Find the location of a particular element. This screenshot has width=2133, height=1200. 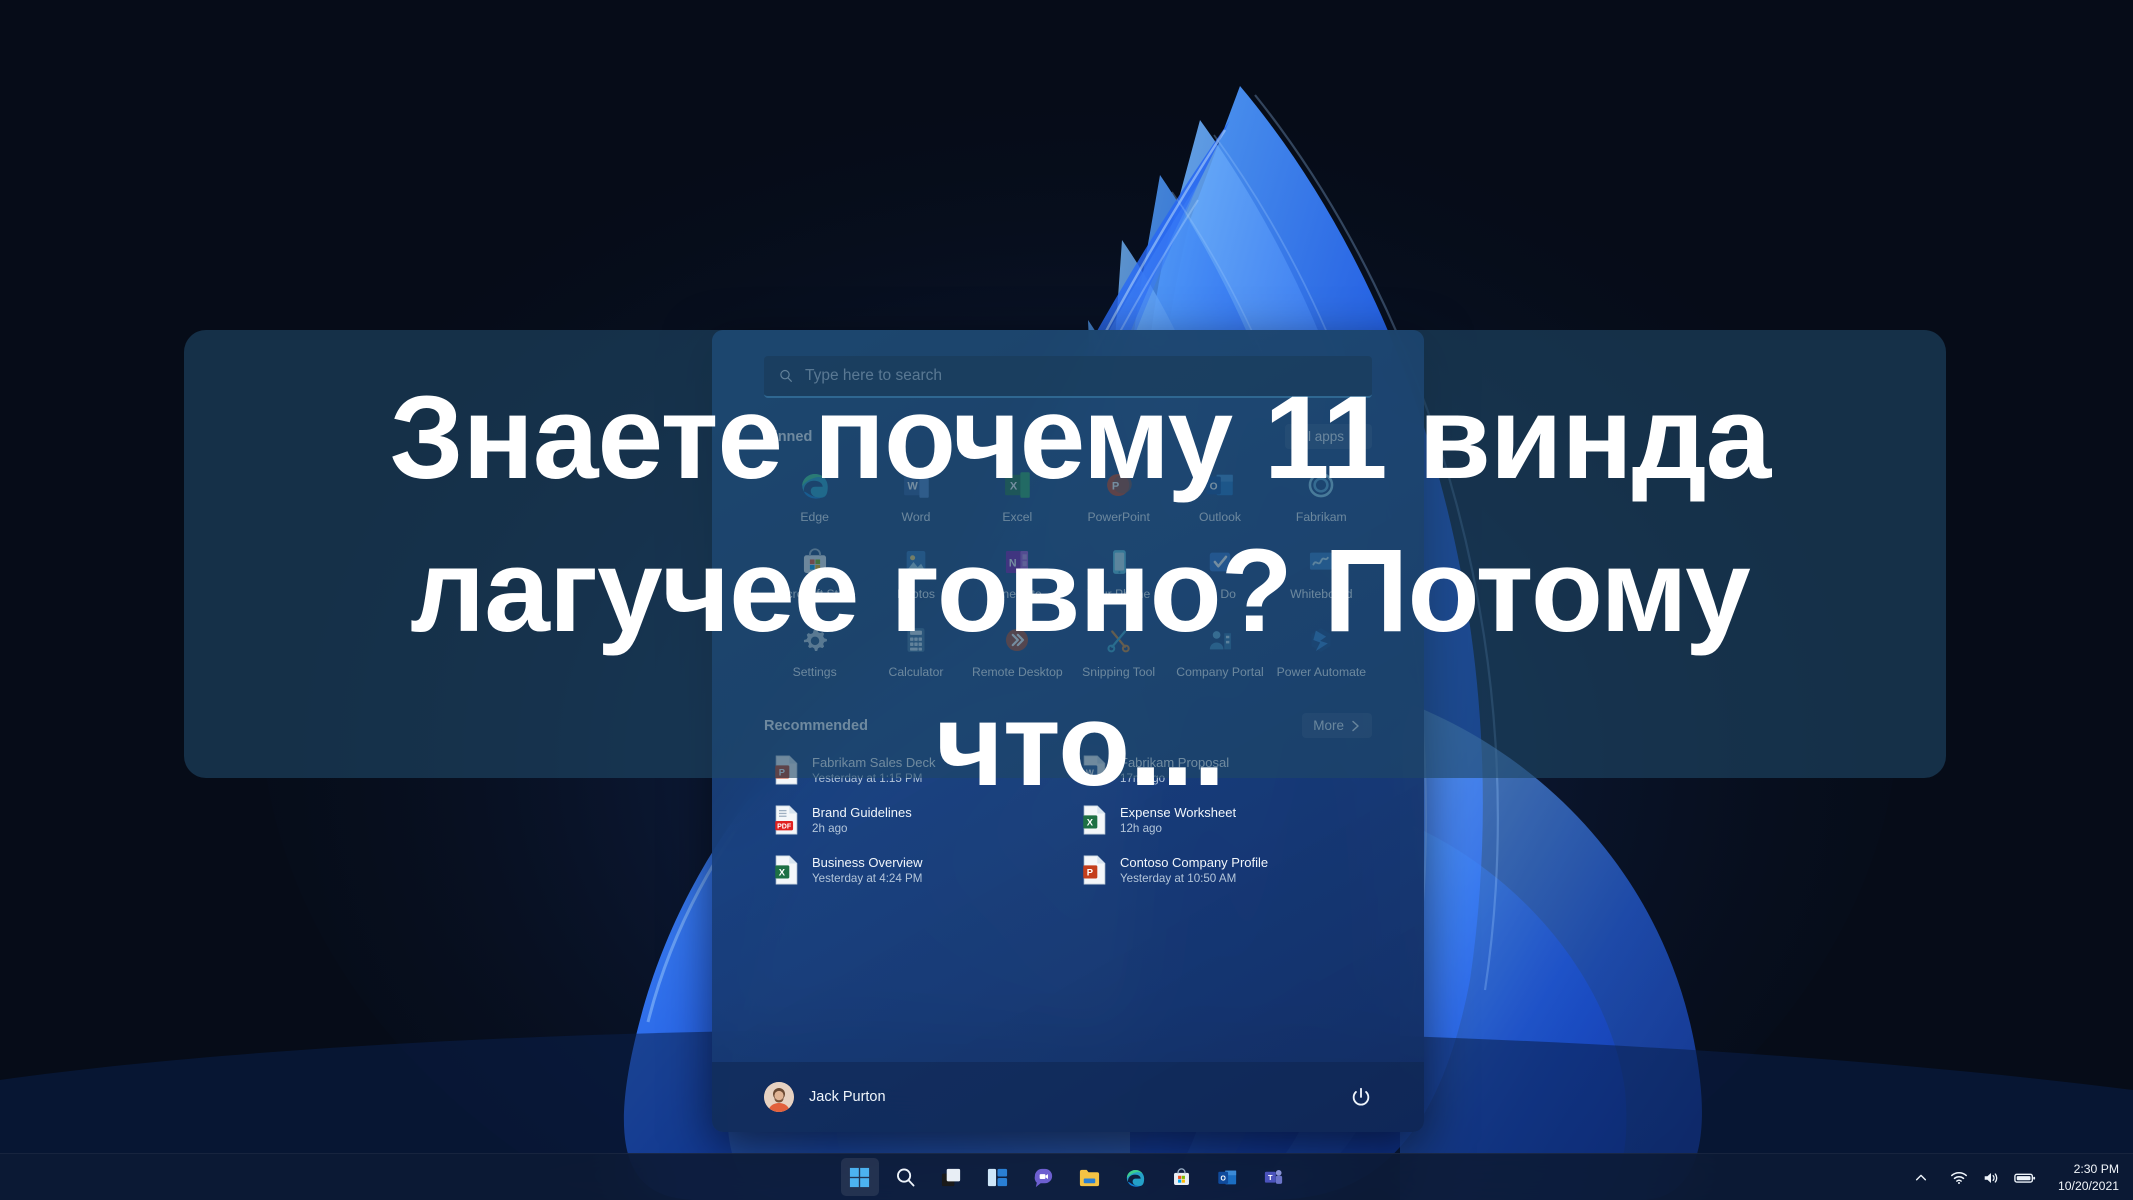

taskbar-center-group: O T is located at coordinates (1066, 1177).